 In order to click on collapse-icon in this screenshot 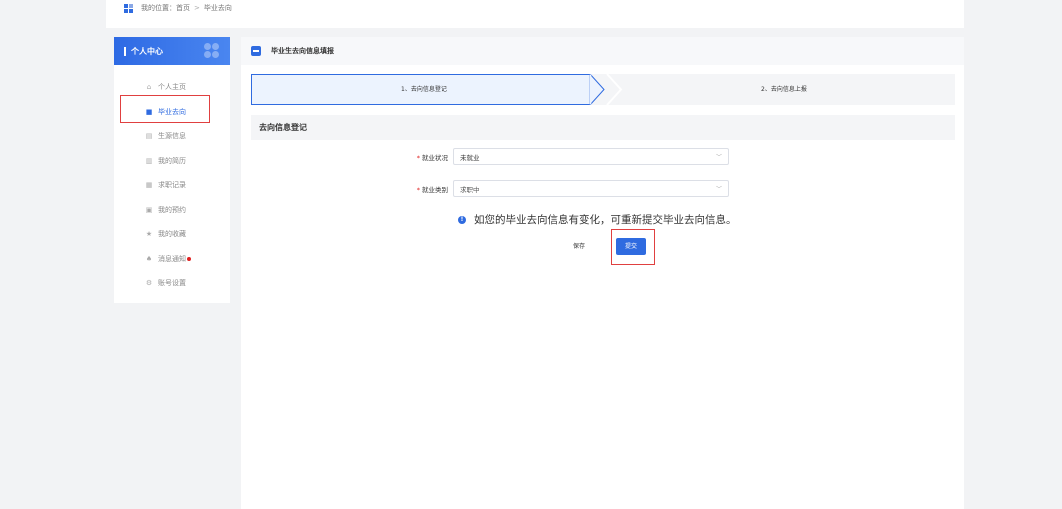, I will do `click(256, 51)`.